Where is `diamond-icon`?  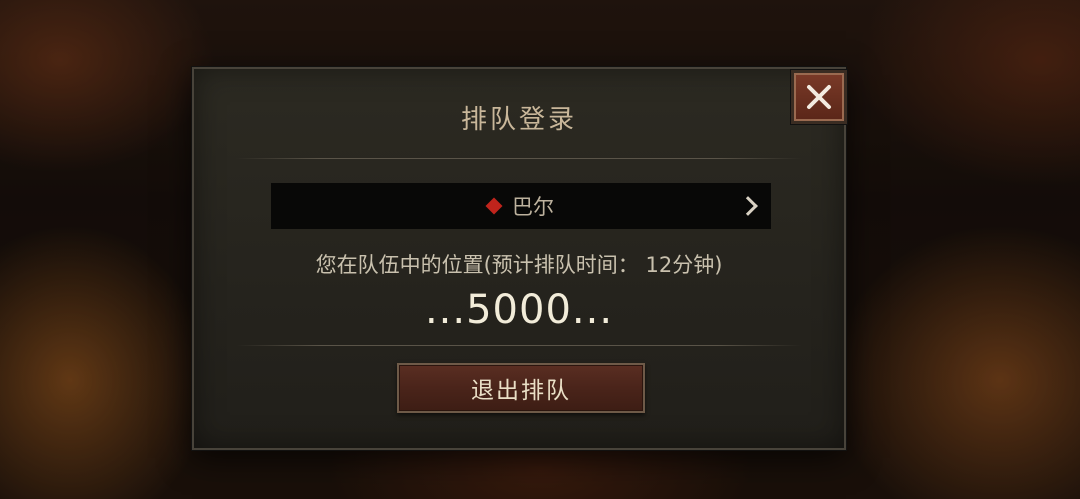 diamond-icon is located at coordinates (494, 206).